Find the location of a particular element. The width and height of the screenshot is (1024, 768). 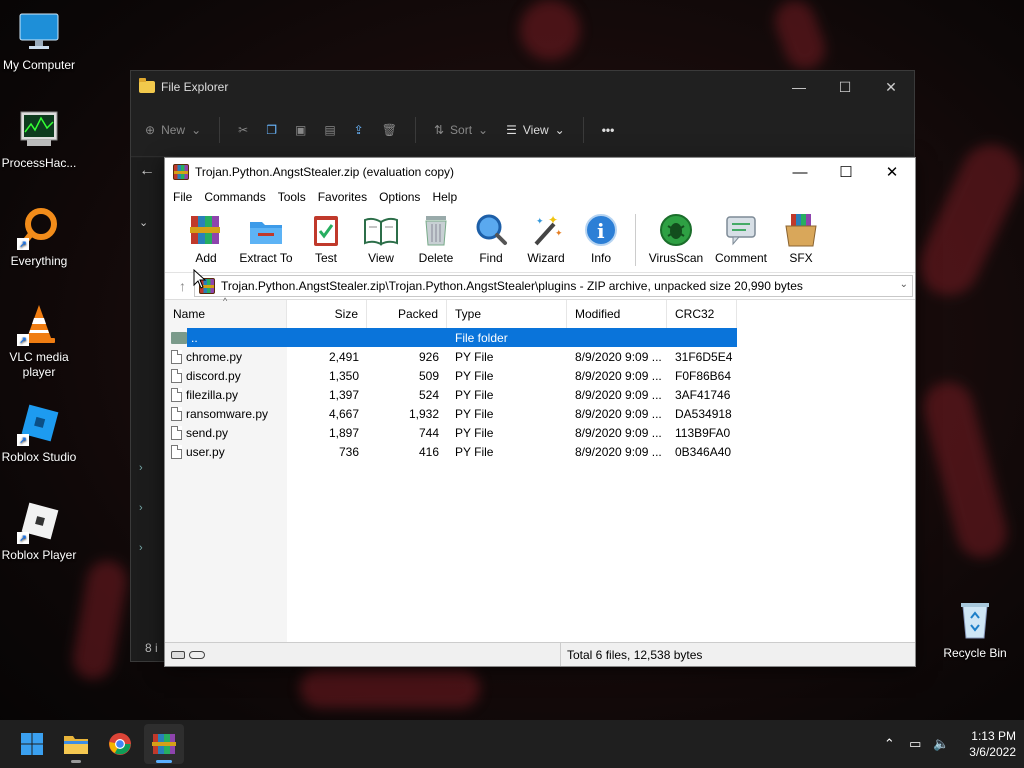

delete-button: Delete is located at coordinates (436, 238).